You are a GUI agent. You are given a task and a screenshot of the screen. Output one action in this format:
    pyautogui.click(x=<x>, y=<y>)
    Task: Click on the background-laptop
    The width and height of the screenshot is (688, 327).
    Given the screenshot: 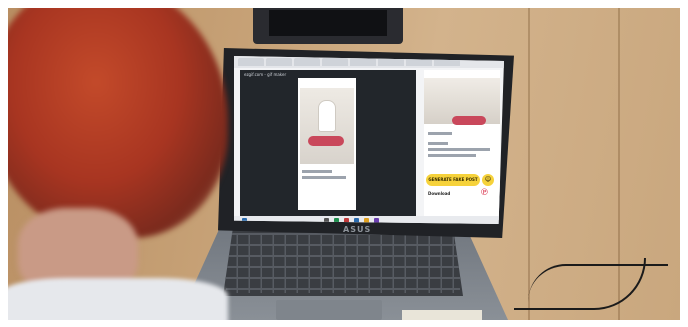 What is the action you would take?
    pyautogui.click(x=328, y=26)
    